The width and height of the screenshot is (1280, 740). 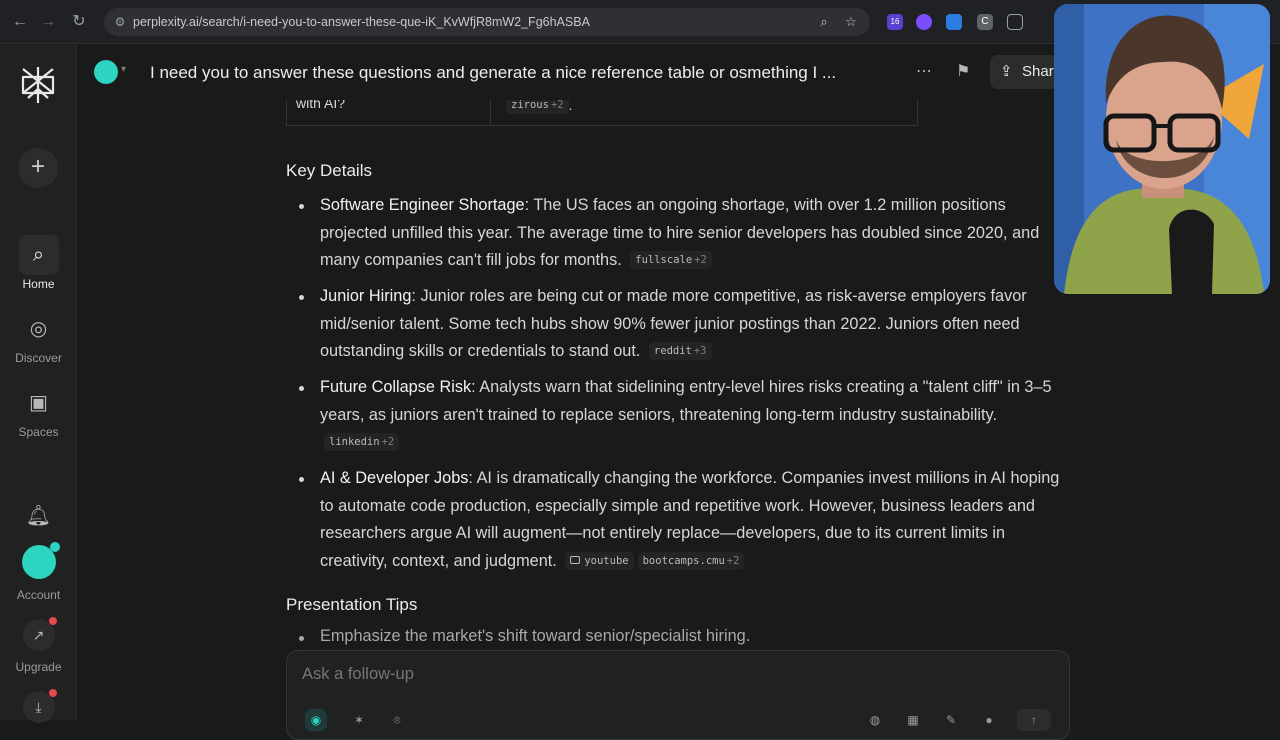 I want to click on labs-mode-icon: ⌾, so click(x=397, y=720).